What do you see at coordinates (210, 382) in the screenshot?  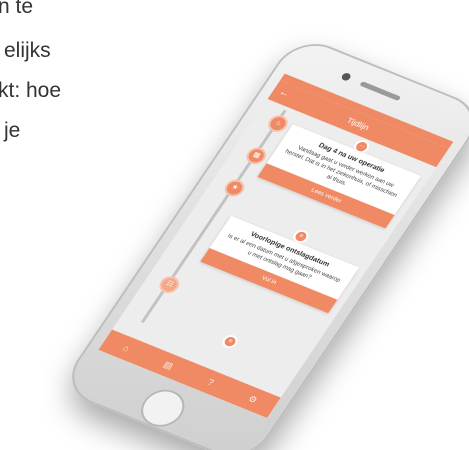 I see `tab-question-icon: ?` at bounding box center [210, 382].